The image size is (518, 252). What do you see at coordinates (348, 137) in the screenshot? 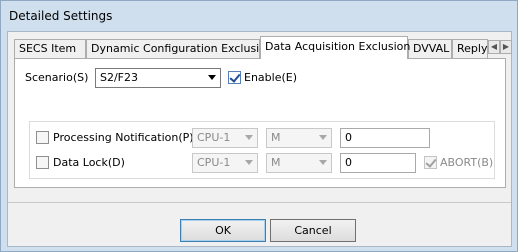
I see `processing-notification-value: 0` at bounding box center [348, 137].